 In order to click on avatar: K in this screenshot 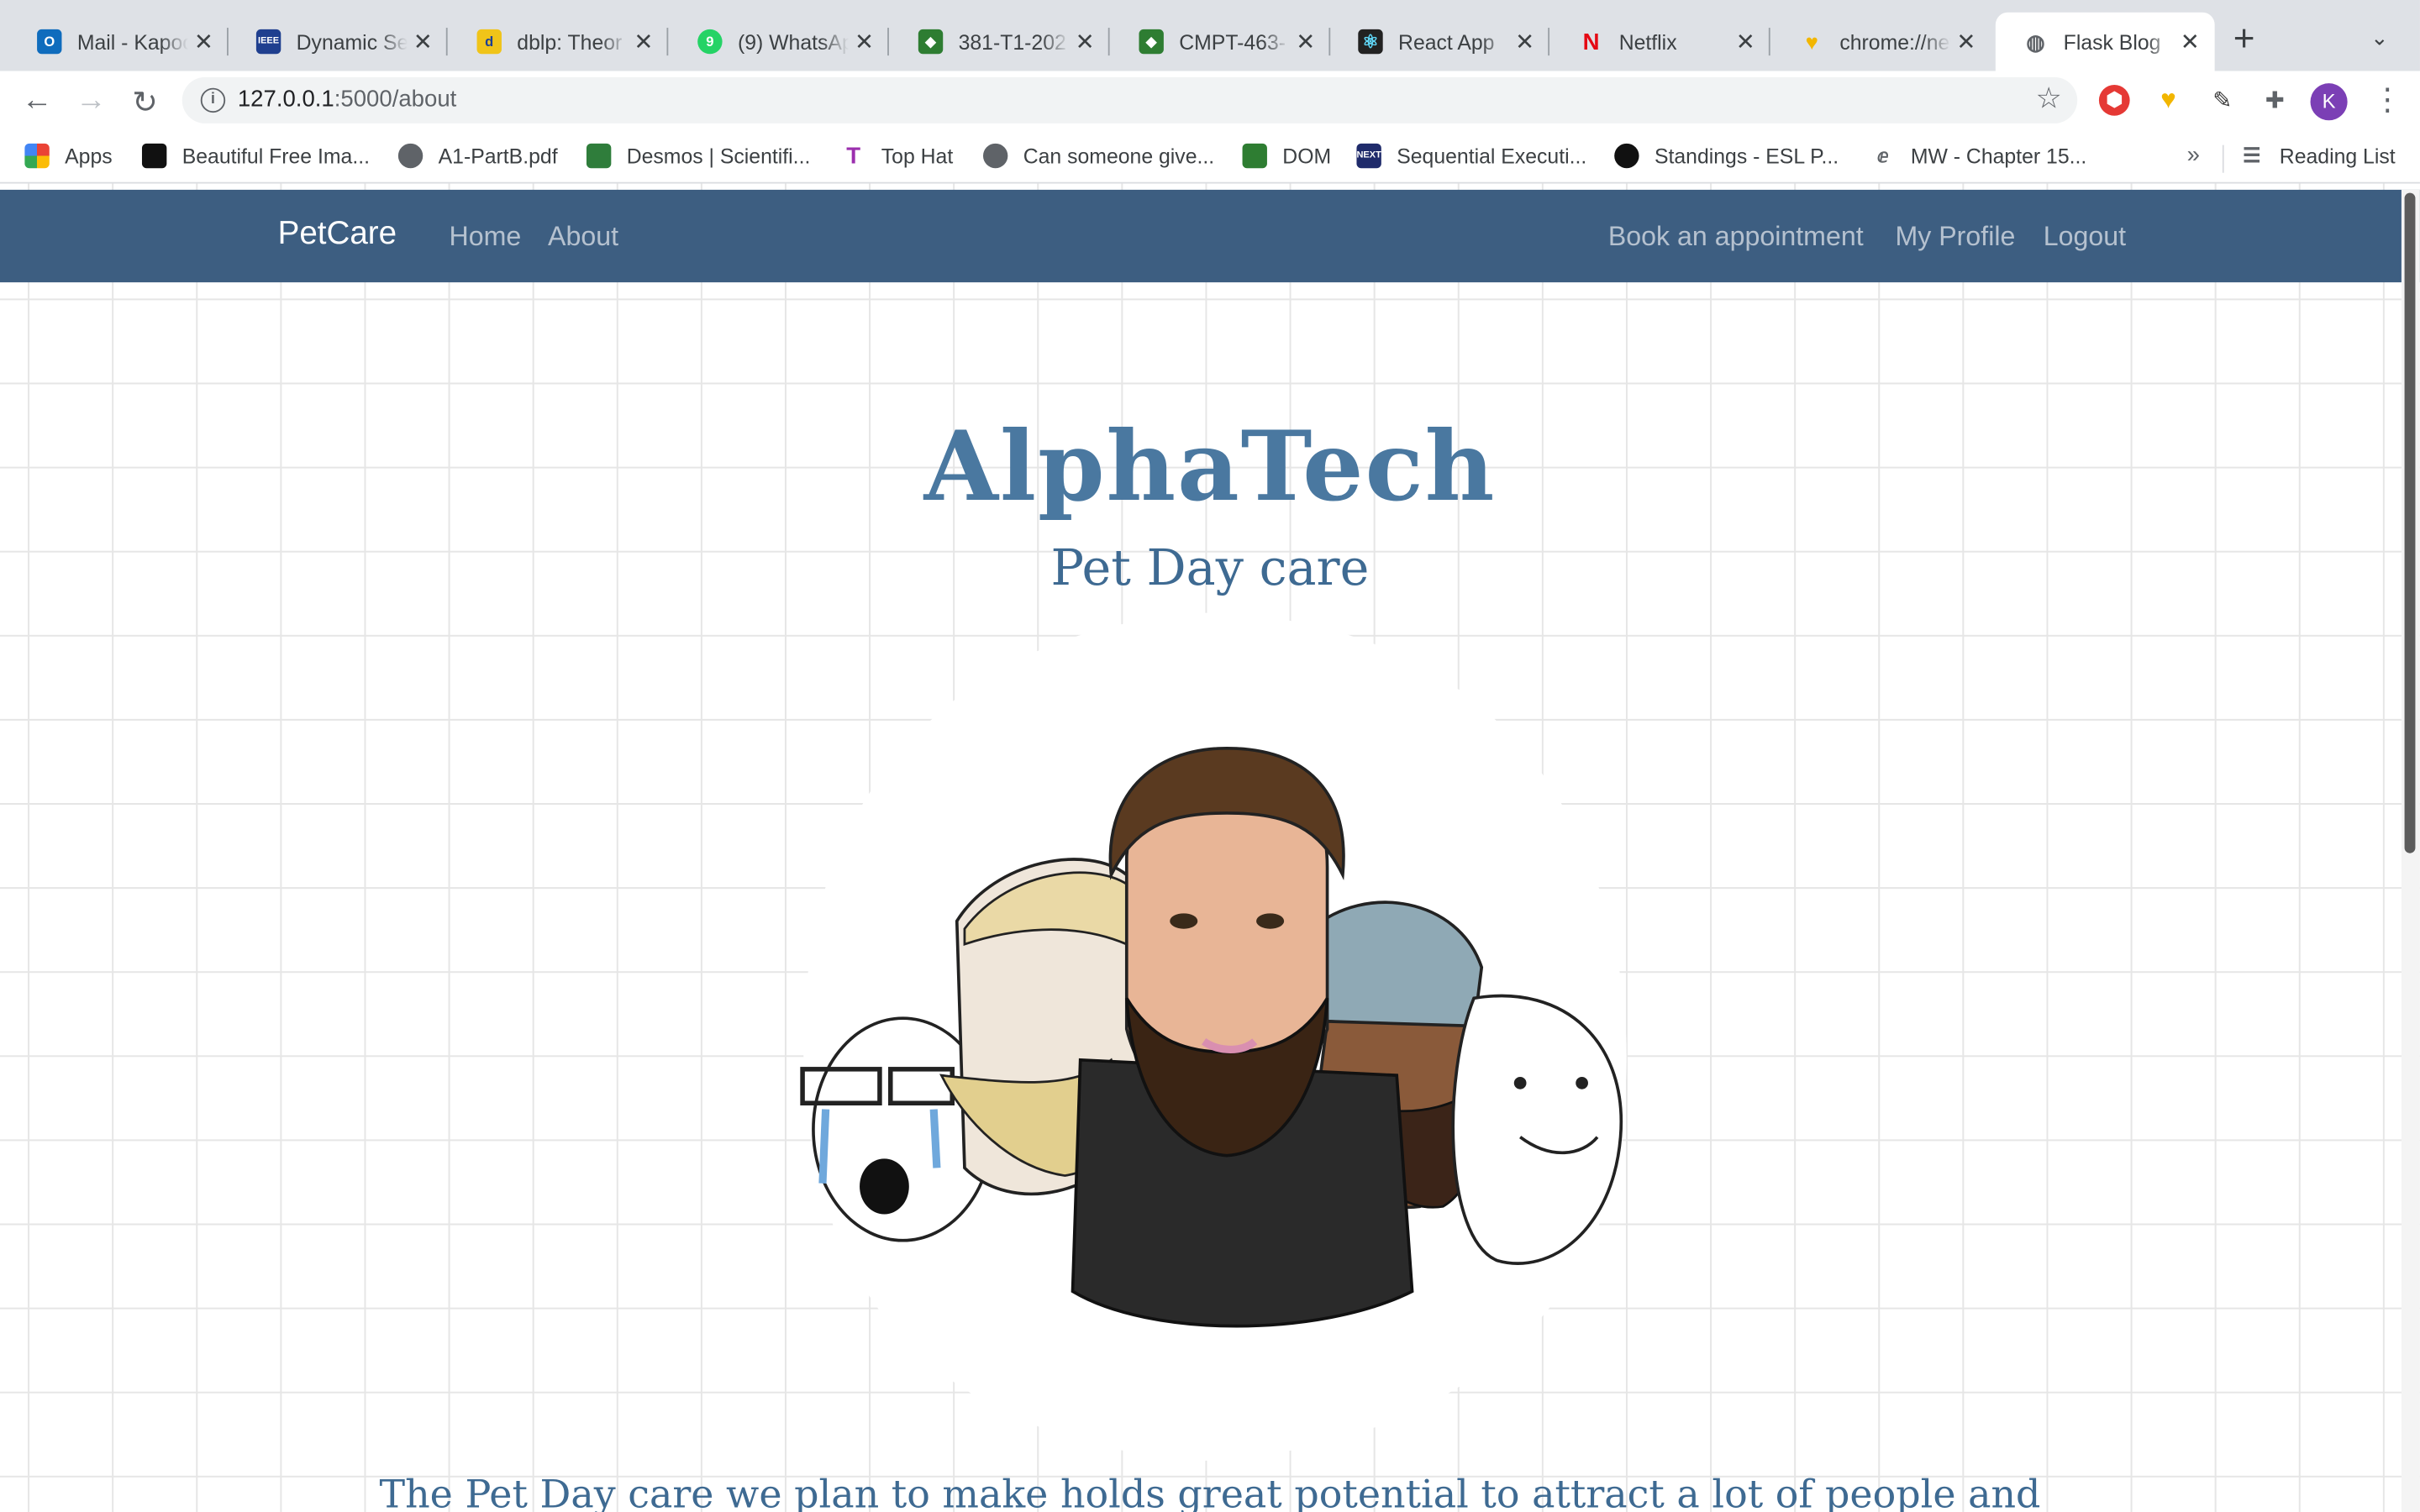, I will do `click(2329, 102)`.